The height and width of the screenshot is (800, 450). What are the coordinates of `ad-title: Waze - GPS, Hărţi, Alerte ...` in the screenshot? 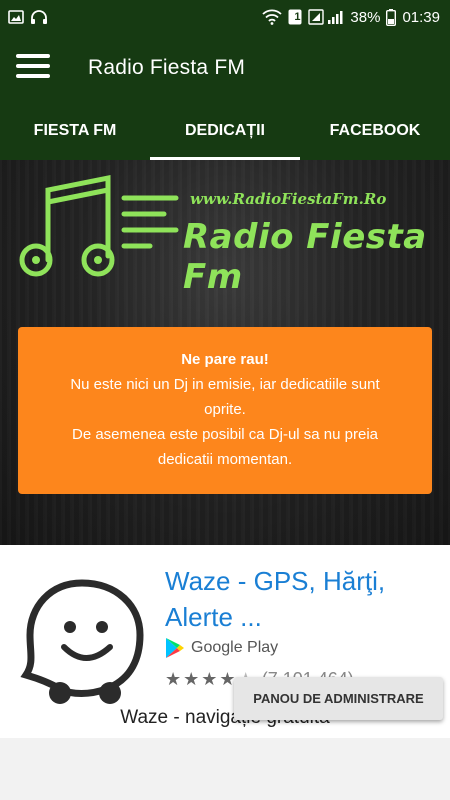 It's located at (295, 599).